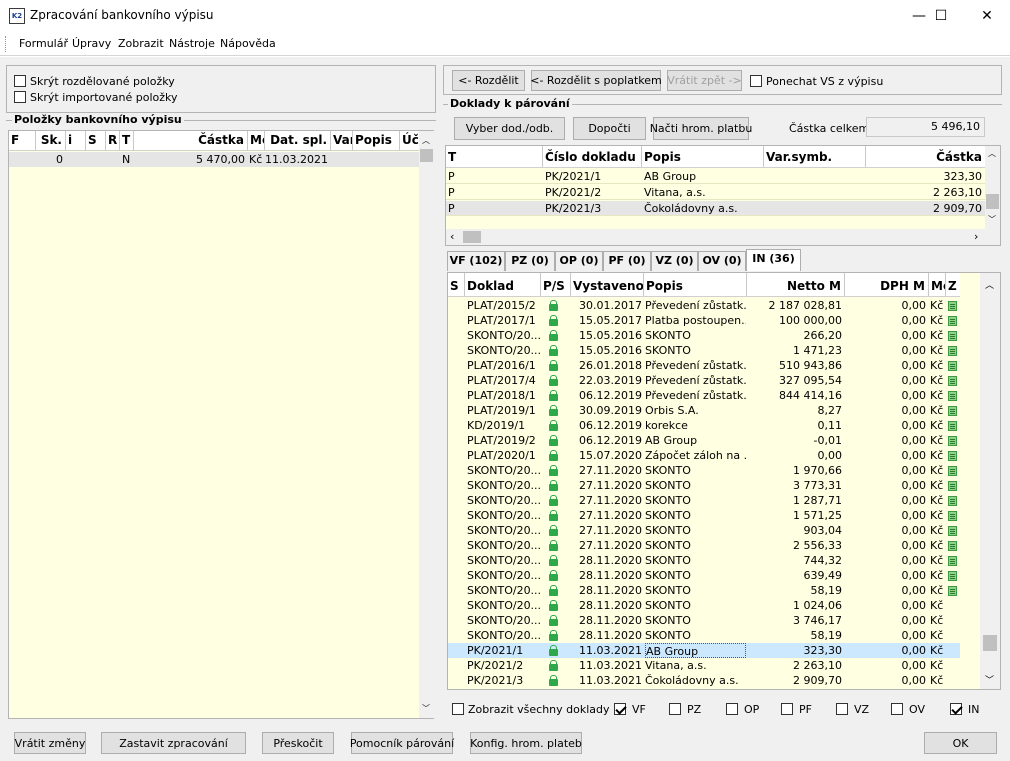  I want to click on undo-button: Vrátit zpět ->, so click(704, 80).